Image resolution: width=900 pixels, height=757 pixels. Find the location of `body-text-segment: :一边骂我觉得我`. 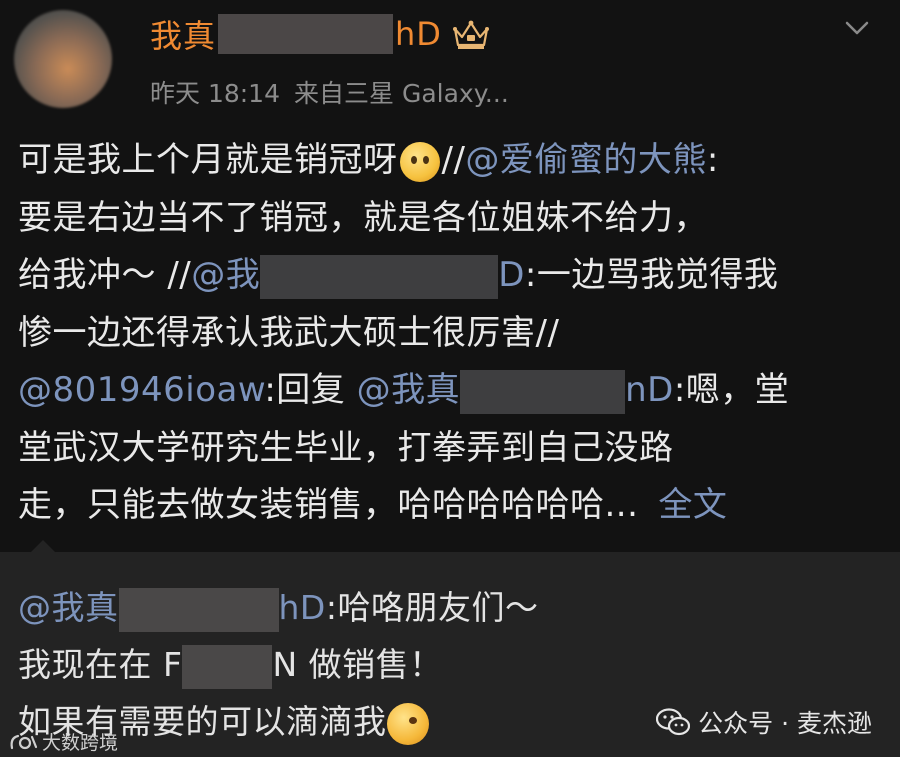

body-text-segment: :一边骂我觉得我 is located at coordinates (651, 275).